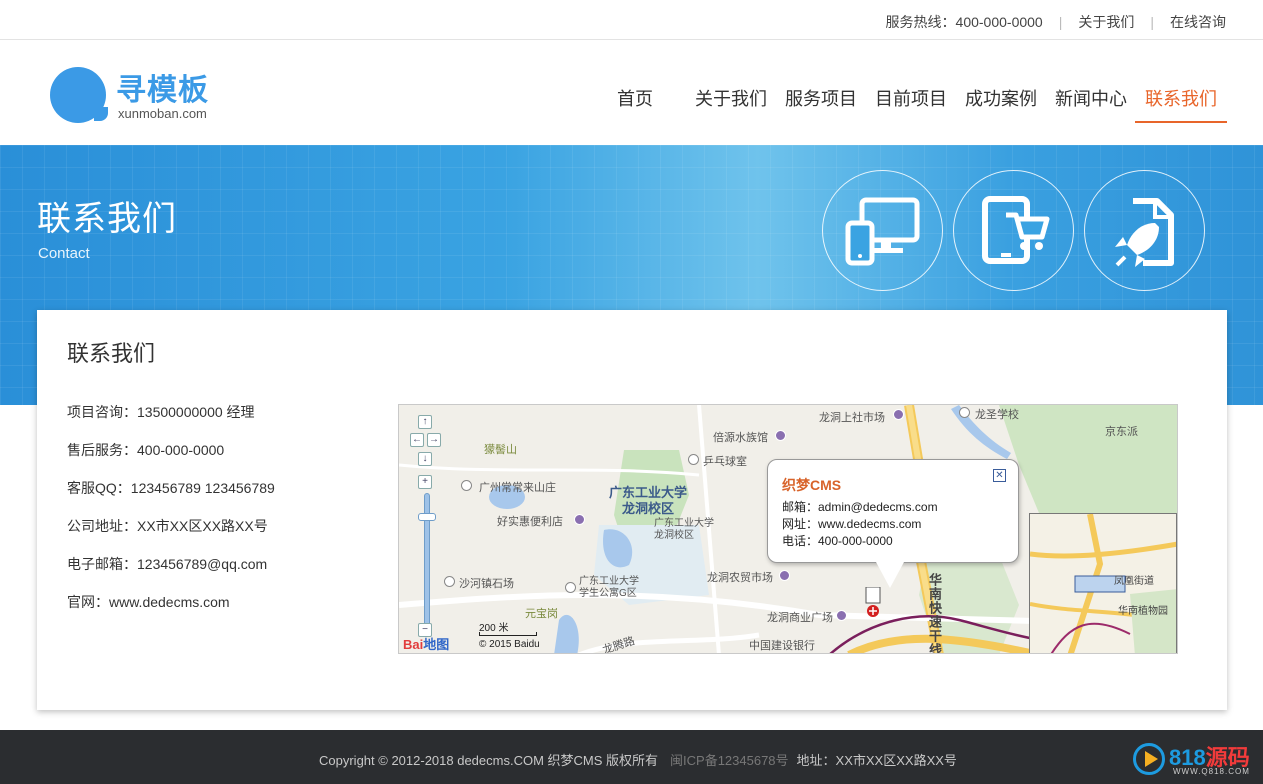 This screenshot has width=1263, height=784. I want to click on map-zoom-control: ↑ ← → ↓ + −, so click(425, 531).